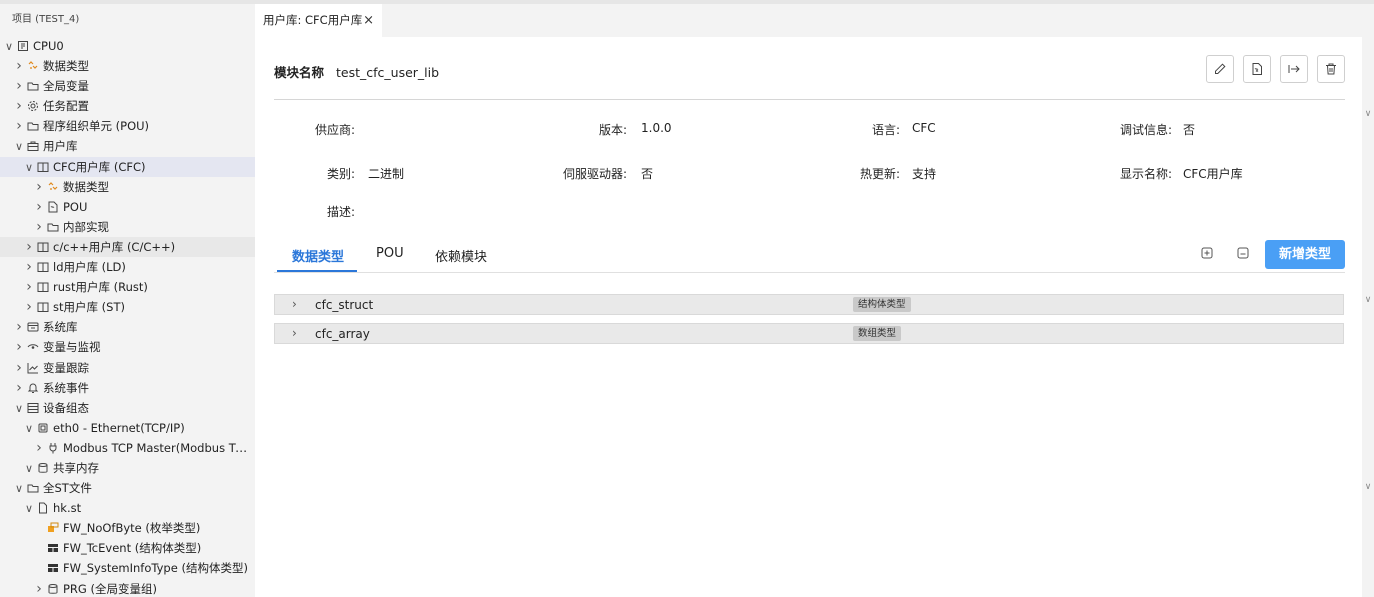  What do you see at coordinates (33, 327) in the screenshot?
I see `library-icon` at bounding box center [33, 327].